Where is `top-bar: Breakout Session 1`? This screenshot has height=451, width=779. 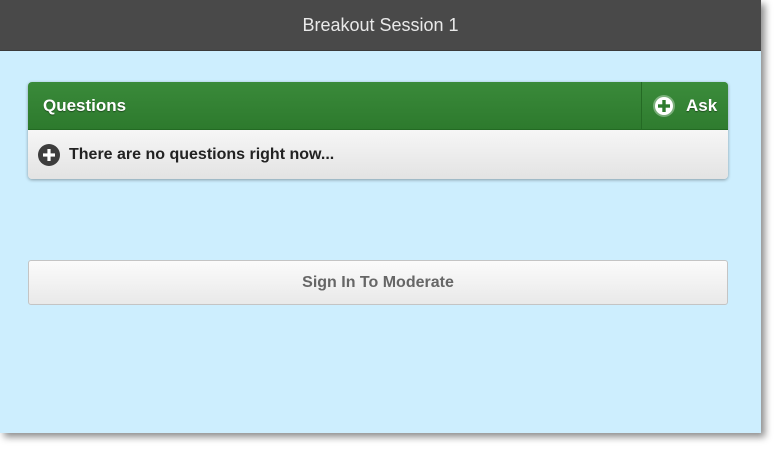 top-bar: Breakout Session 1 is located at coordinates (380, 25).